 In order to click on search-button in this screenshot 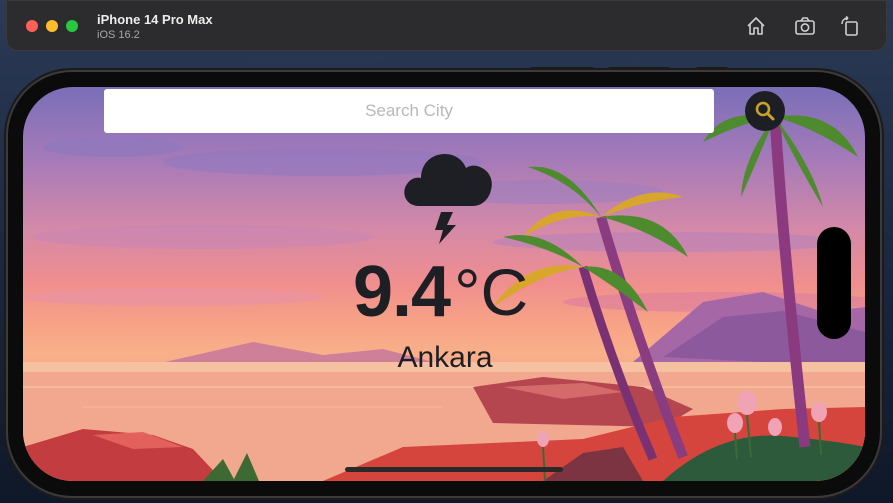, I will do `click(765, 111)`.